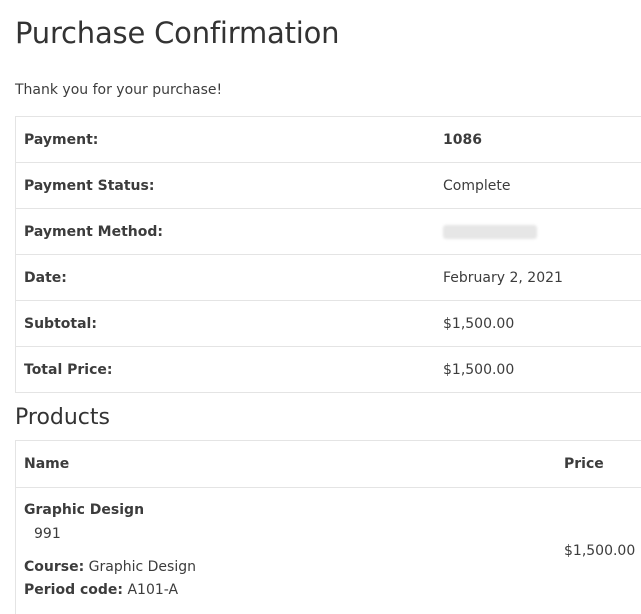 The width and height of the screenshot is (641, 614). Describe the element at coordinates (47, 534) in the screenshot. I see `product-id: 991` at that location.